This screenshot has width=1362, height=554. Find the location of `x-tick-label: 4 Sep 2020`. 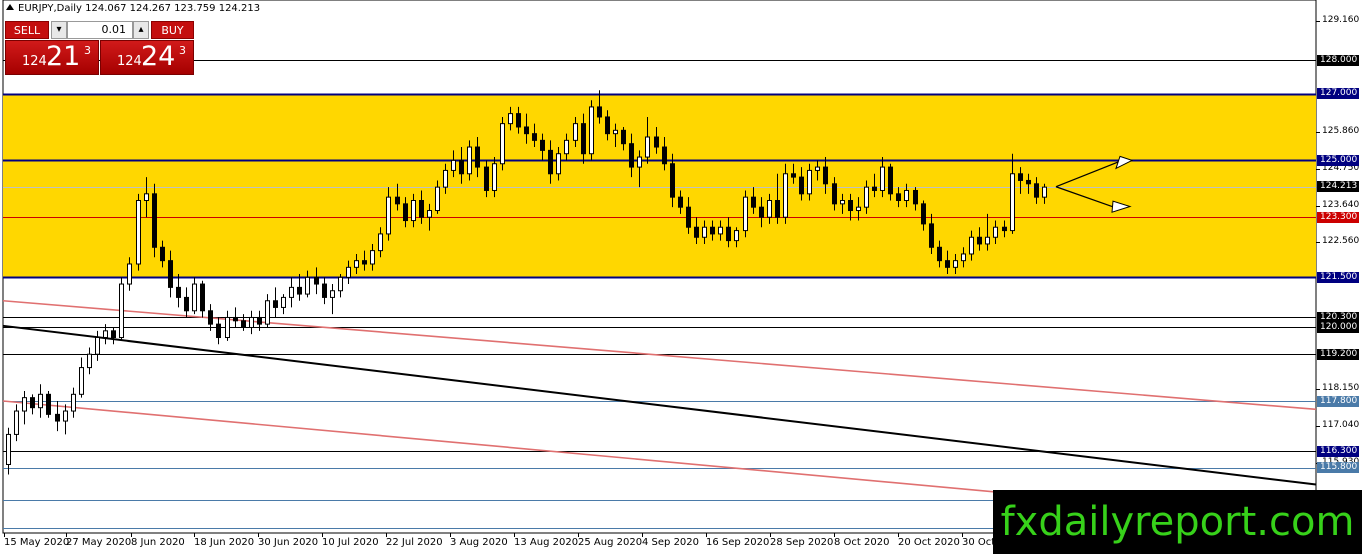

x-tick-label: 4 Sep 2020 is located at coordinates (671, 542).